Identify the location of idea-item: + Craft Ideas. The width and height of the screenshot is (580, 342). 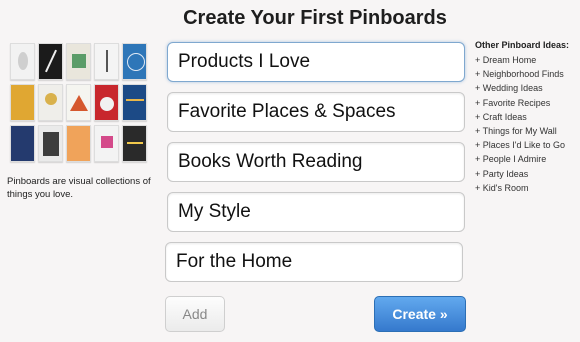
(527, 117).